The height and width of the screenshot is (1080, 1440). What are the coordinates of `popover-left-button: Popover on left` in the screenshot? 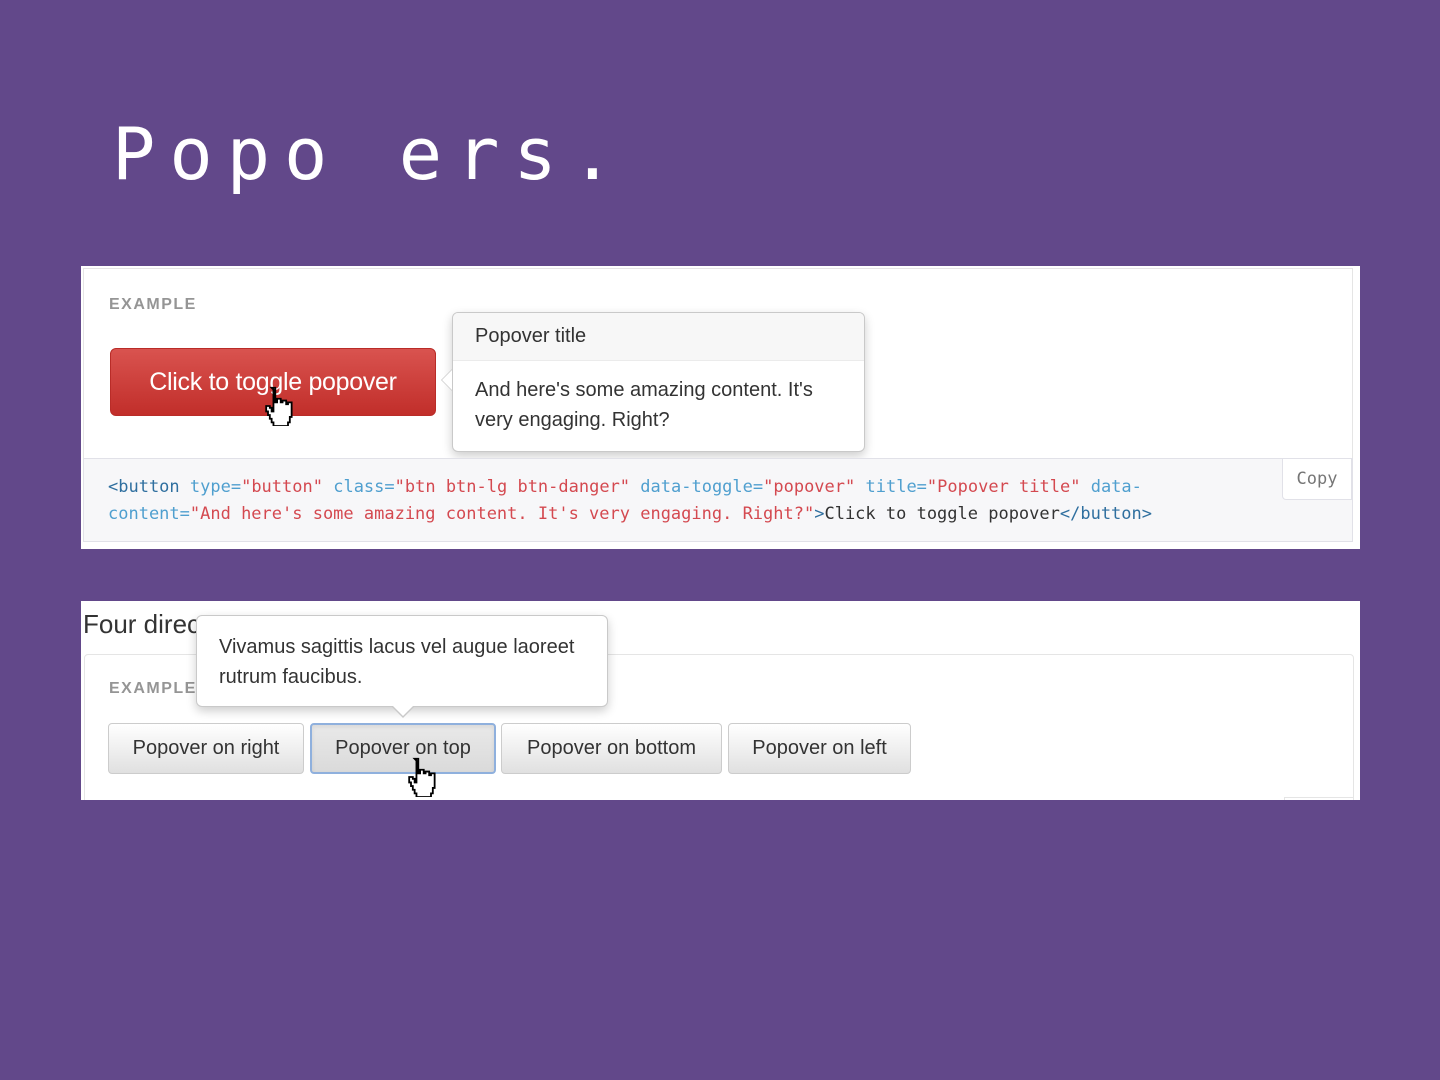 It's located at (819, 748).